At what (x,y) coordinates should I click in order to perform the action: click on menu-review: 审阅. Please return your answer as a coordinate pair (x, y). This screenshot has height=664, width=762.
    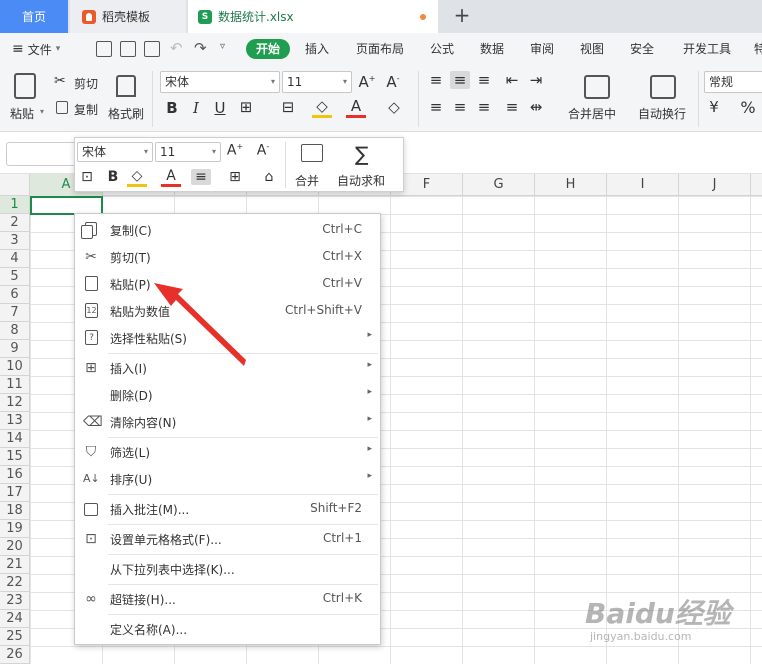
    Looking at the image, I should click on (542, 48).